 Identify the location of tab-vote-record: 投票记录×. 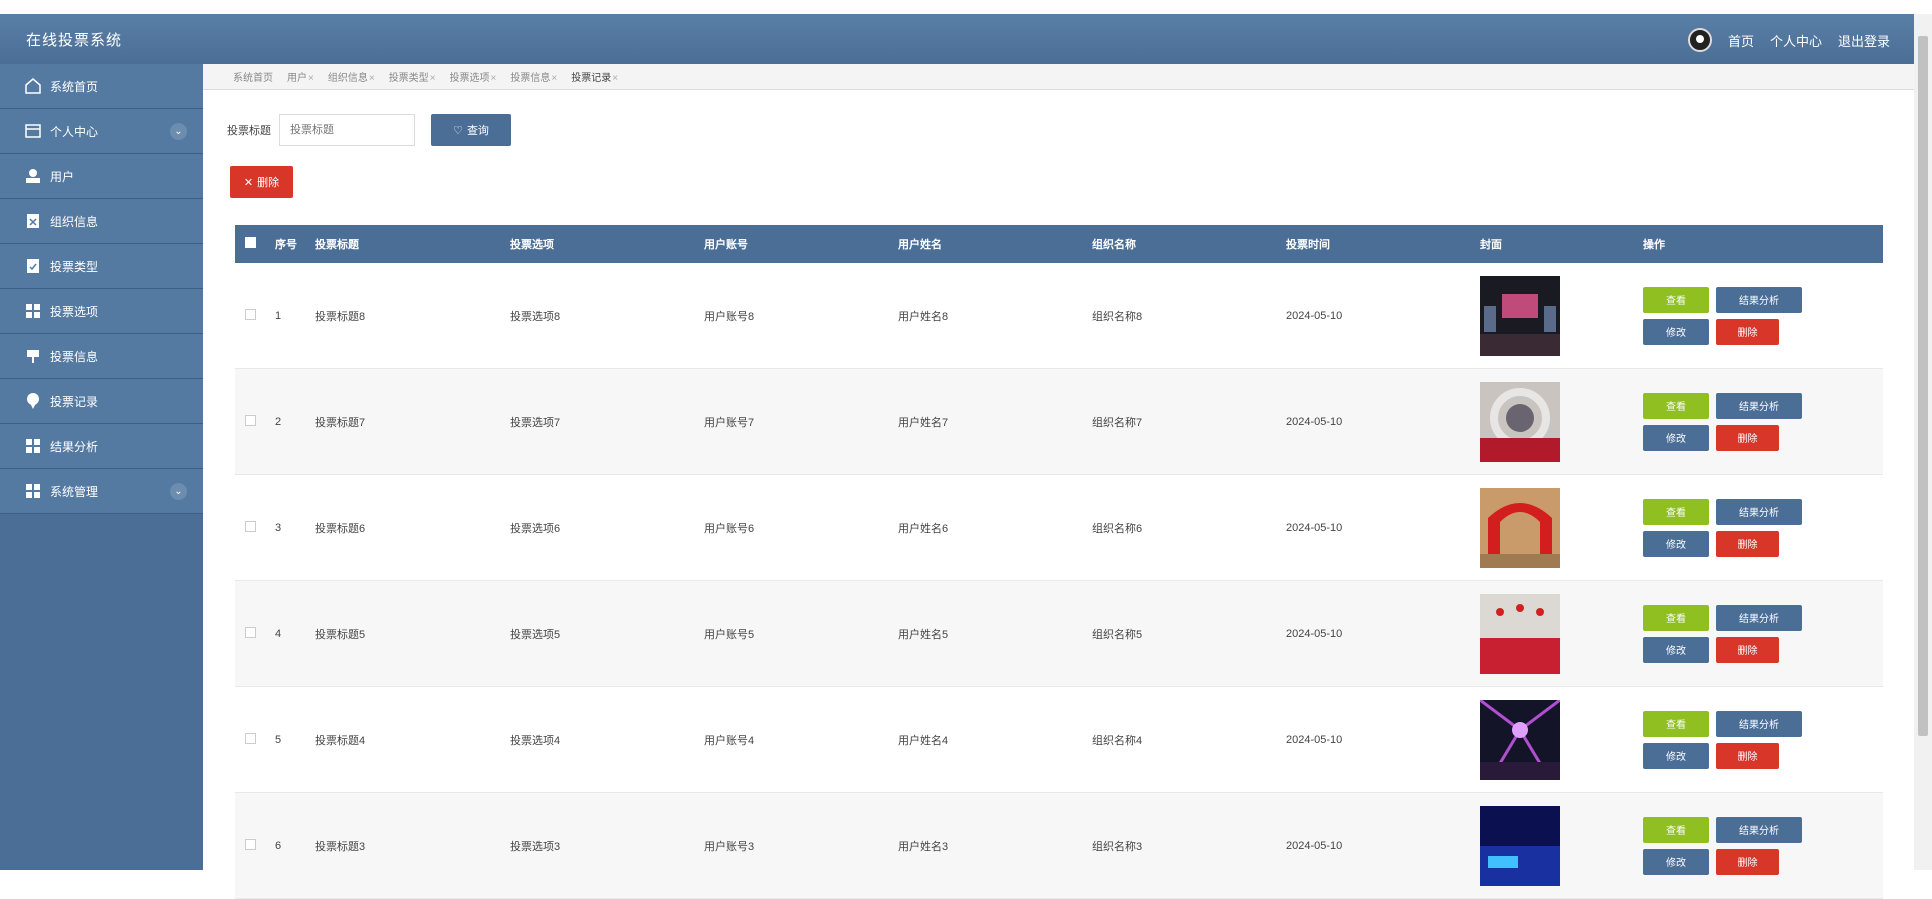
(594, 76).